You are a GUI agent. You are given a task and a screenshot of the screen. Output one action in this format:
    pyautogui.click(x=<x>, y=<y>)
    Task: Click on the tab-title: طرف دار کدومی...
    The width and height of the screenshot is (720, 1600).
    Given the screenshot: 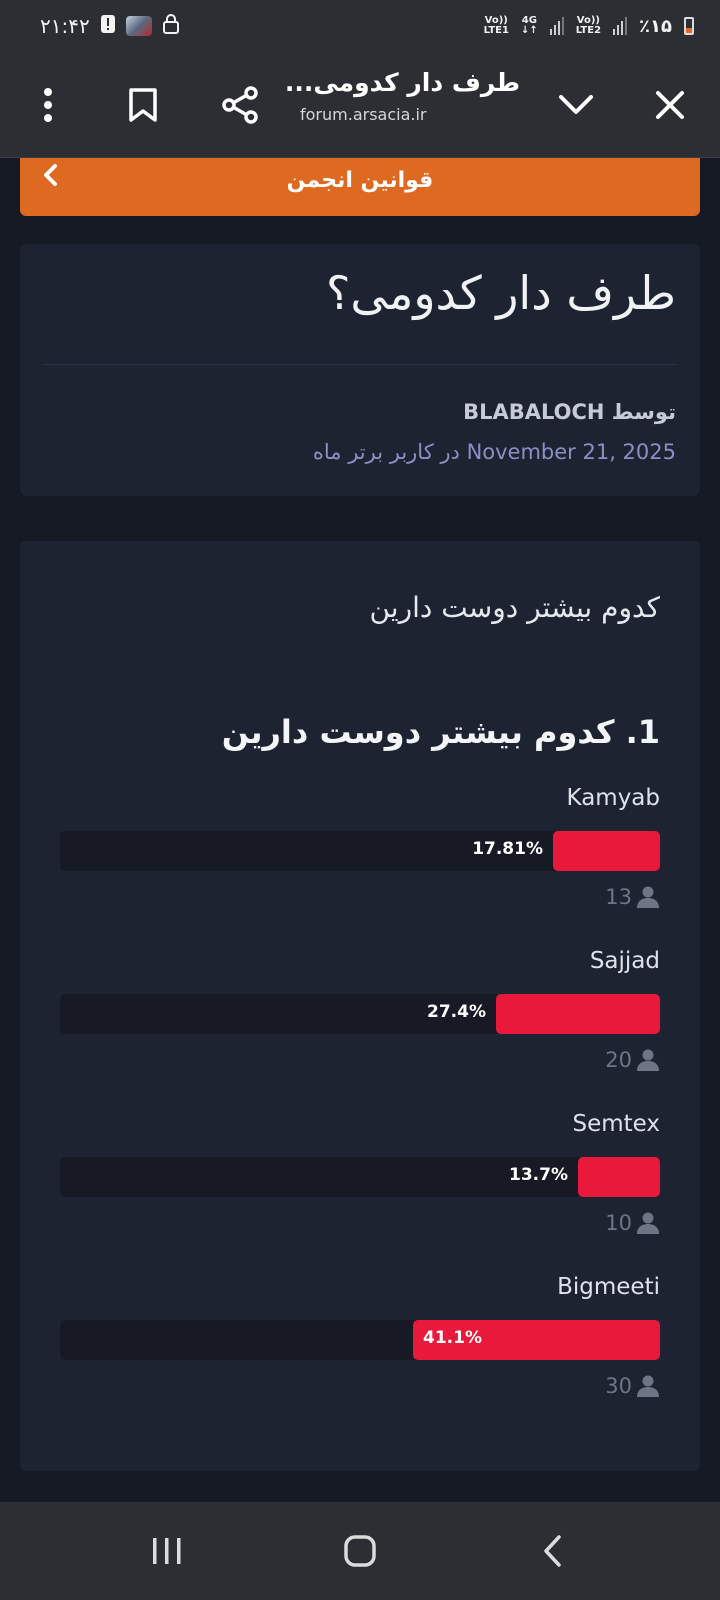 What is the action you would take?
    pyautogui.click(x=402, y=82)
    